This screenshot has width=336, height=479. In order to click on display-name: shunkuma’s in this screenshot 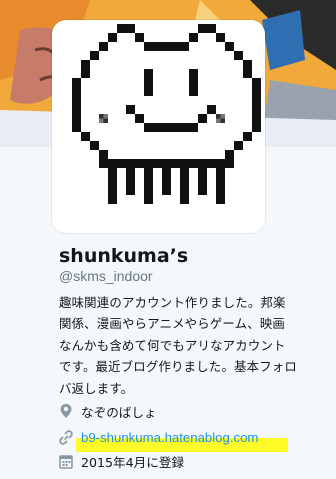, I will do `click(123, 256)`.